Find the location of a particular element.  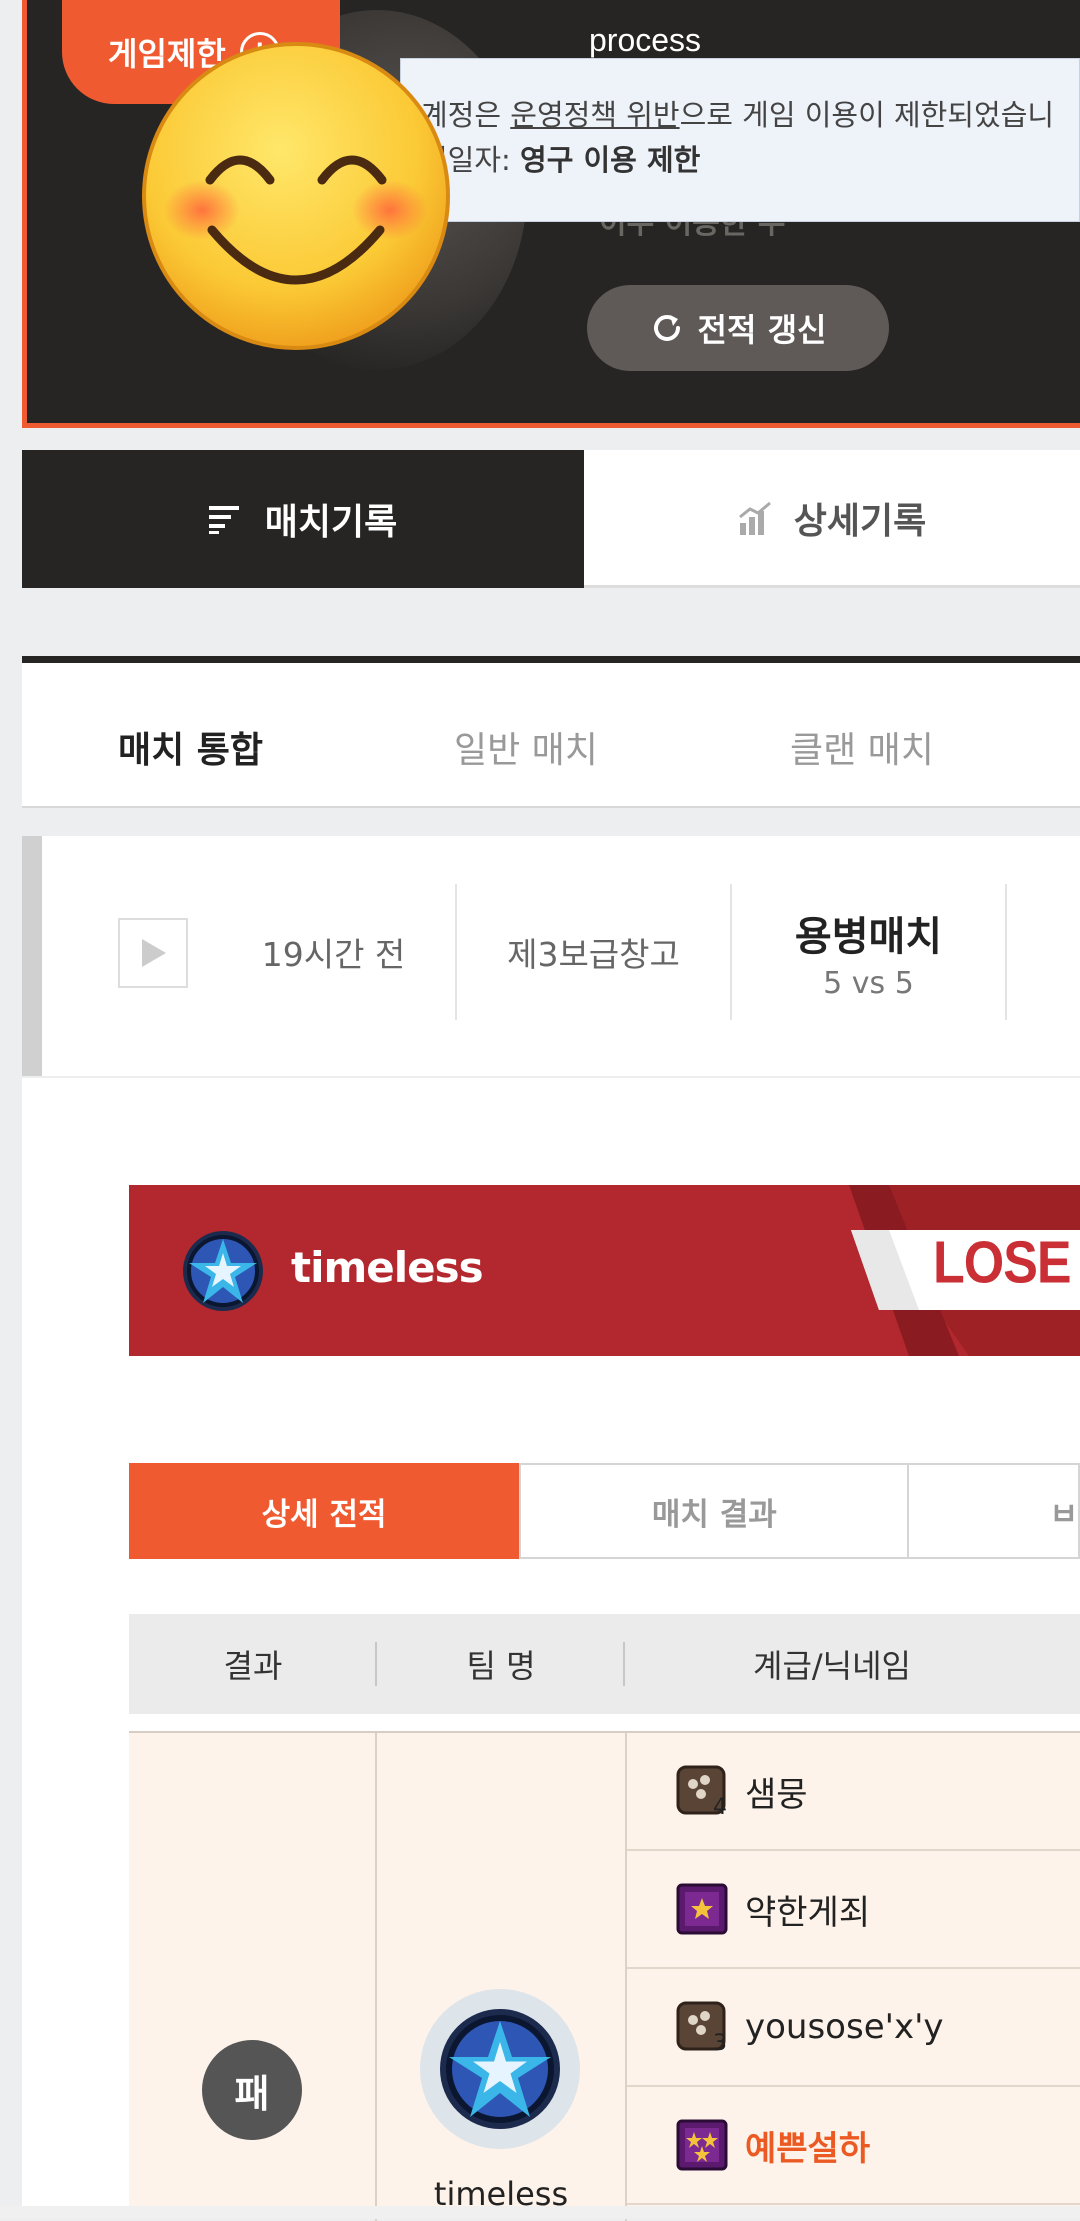

match-mode-cell: 용병매치 5 vs 5 is located at coordinates (869, 952).